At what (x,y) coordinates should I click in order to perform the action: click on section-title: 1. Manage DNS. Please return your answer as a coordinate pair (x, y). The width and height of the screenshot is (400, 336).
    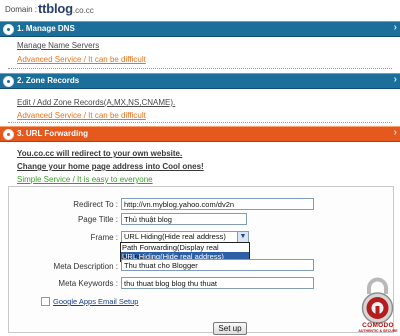
    Looking at the image, I should click on (46, 28).